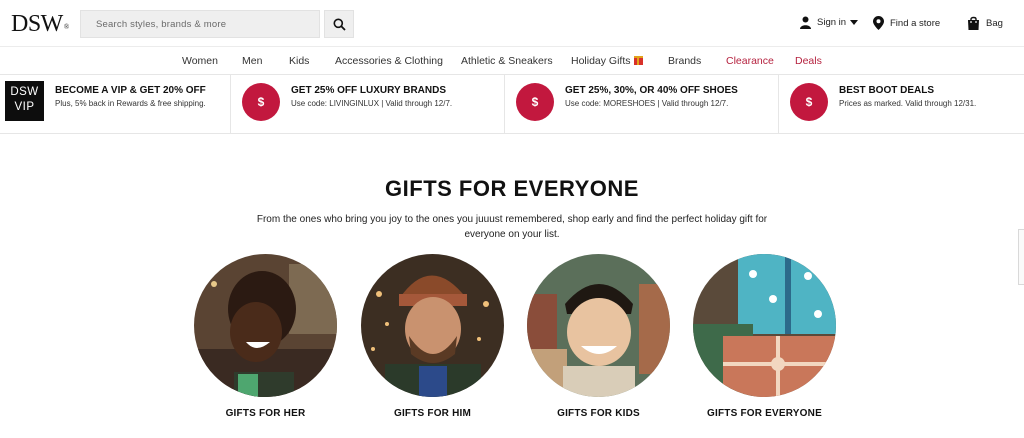 Image resolution: width=1024 pixels, height=438 pixels. Describe the element at coordinates (994, 23) in the screenshot. I see `bag-label: Bag` at that location.